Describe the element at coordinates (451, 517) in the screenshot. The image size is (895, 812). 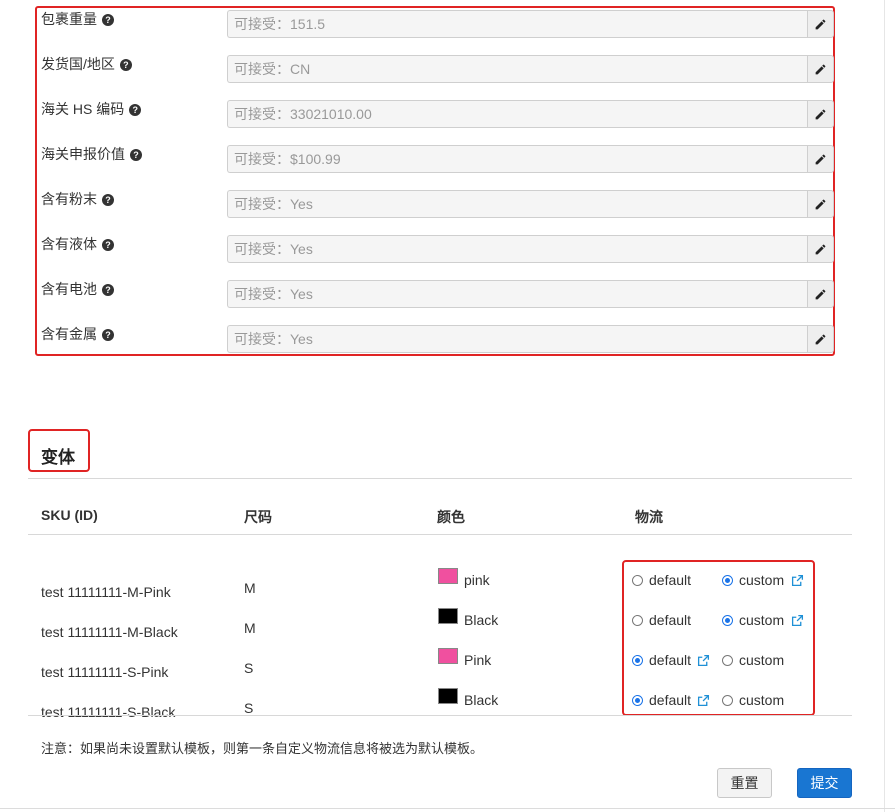
I see `header-color: 颜色` at that location.